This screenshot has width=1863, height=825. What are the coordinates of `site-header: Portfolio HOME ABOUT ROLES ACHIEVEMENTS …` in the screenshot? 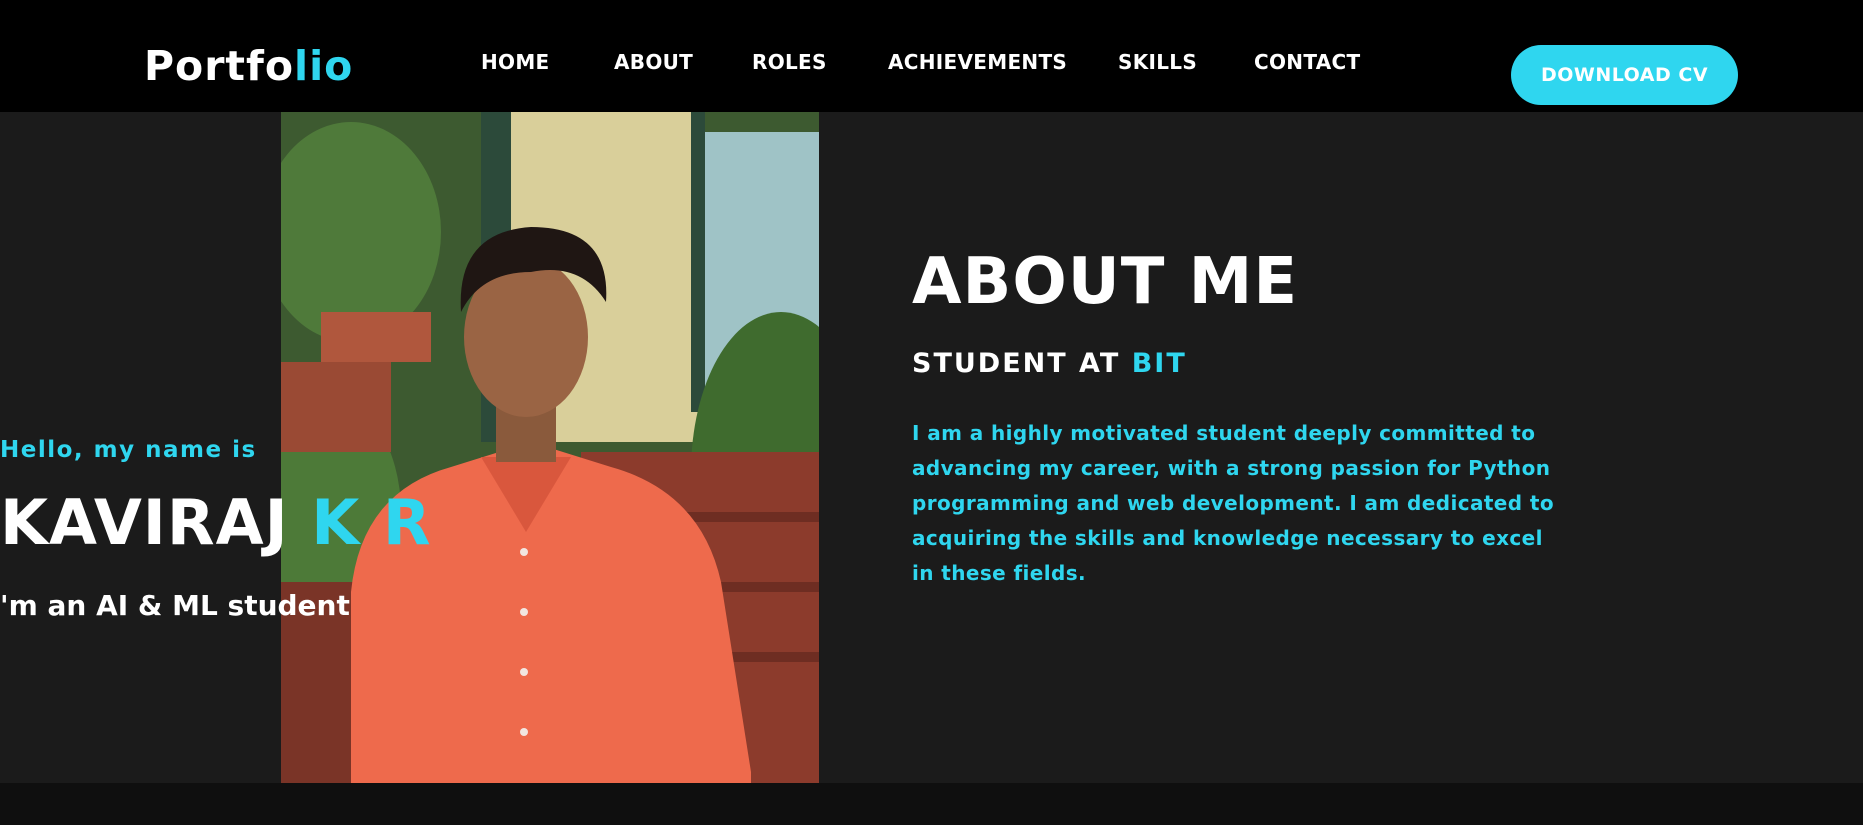 It's located at (931, 56).